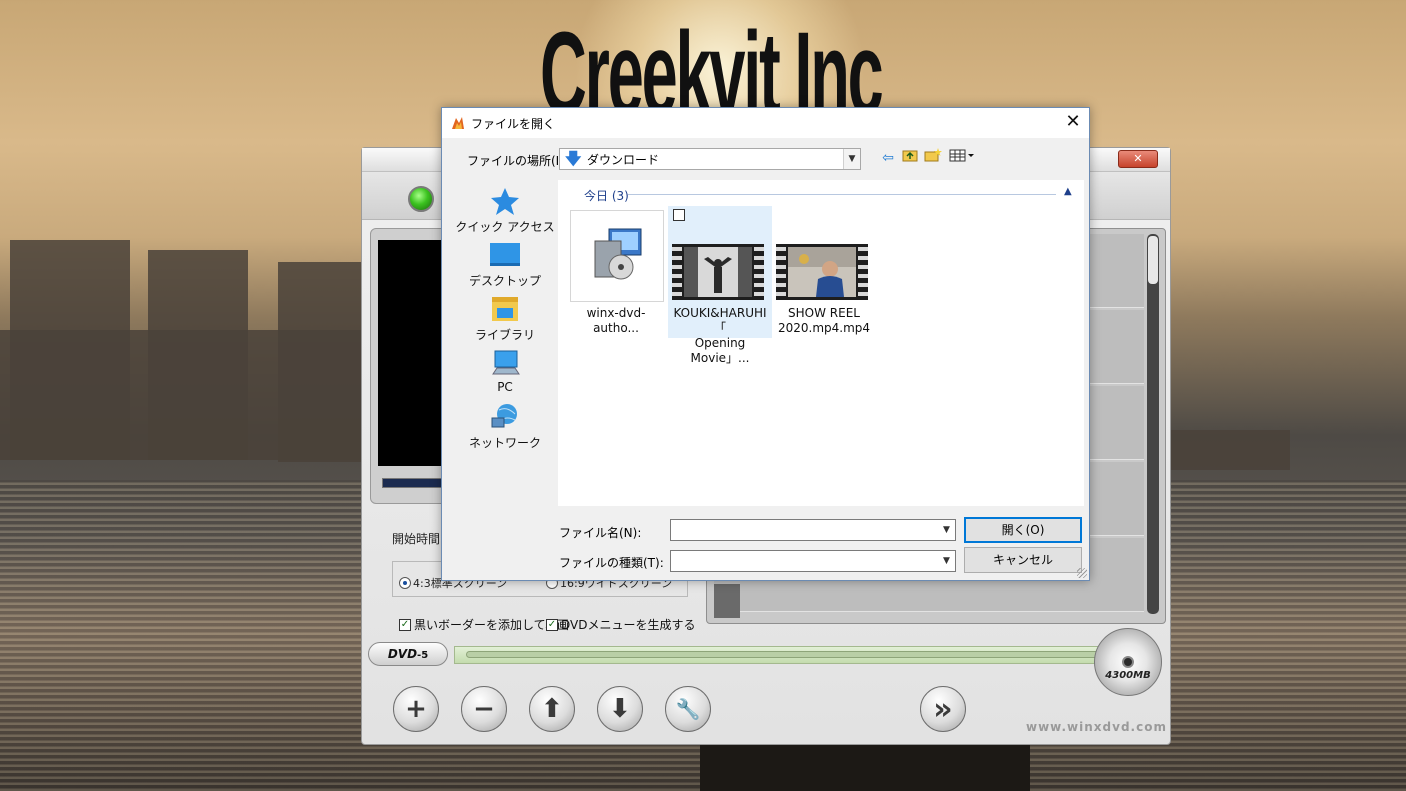  I want to click on place-desktop: デスクトップ, so click(505, 264).